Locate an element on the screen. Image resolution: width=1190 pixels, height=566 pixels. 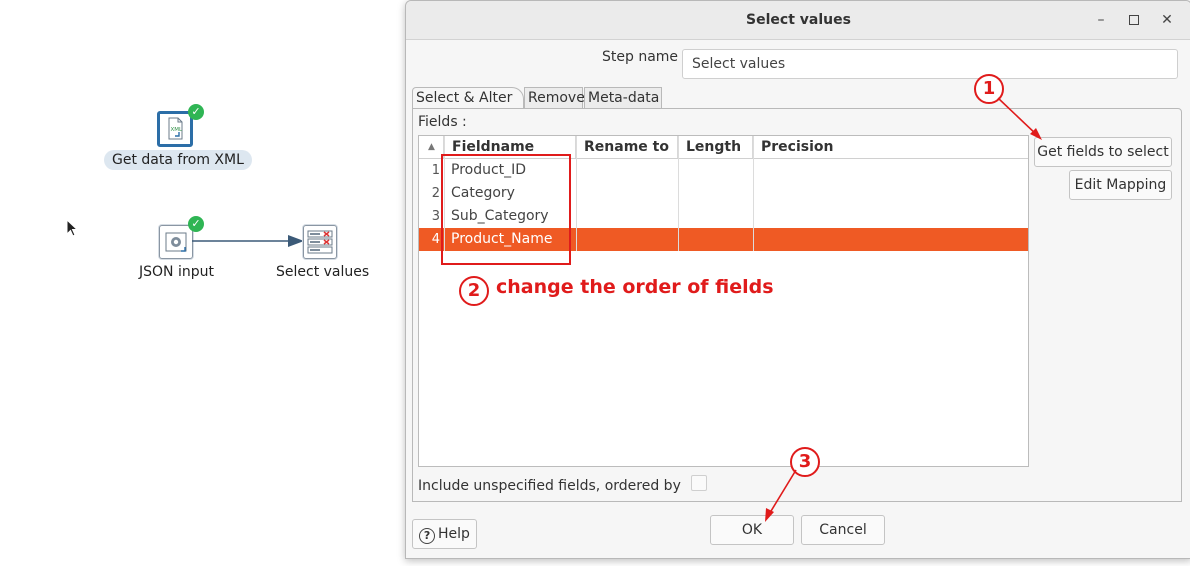
hop-arrow is located at coordinates (248, 241).